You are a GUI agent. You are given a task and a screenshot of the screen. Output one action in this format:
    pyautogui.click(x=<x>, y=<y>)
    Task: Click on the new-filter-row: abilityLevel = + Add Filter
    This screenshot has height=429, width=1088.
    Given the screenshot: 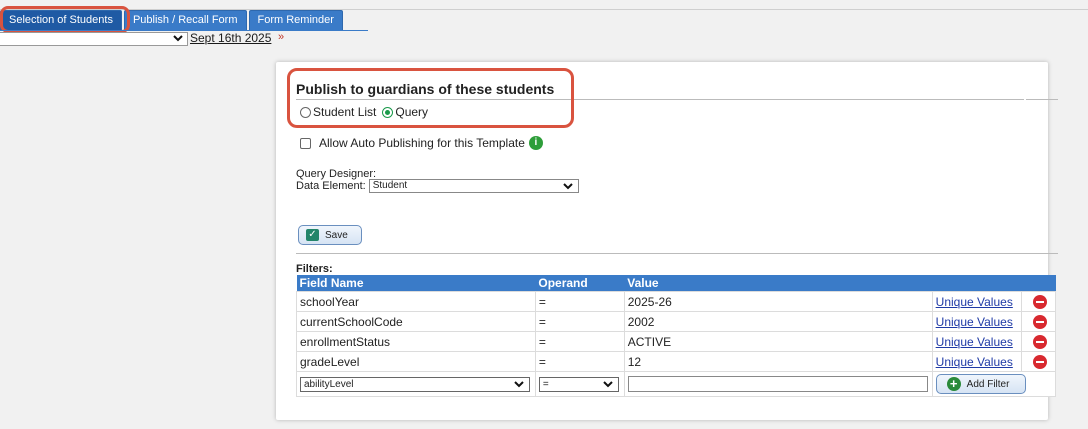 What is the action you would take?
    pyautogui.click(x=676, y=384)
    